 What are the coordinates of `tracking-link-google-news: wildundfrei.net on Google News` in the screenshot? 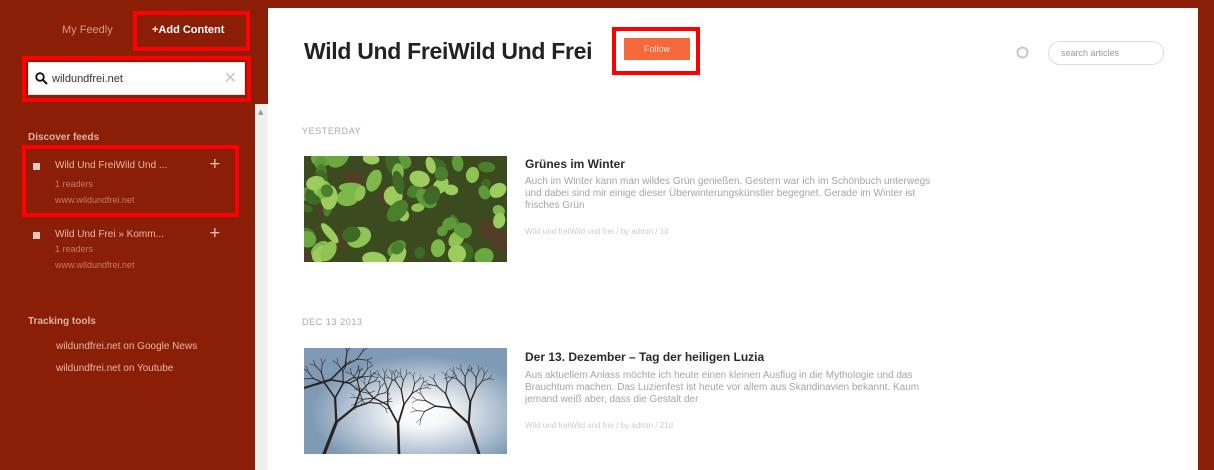 It's located at (126, 346).